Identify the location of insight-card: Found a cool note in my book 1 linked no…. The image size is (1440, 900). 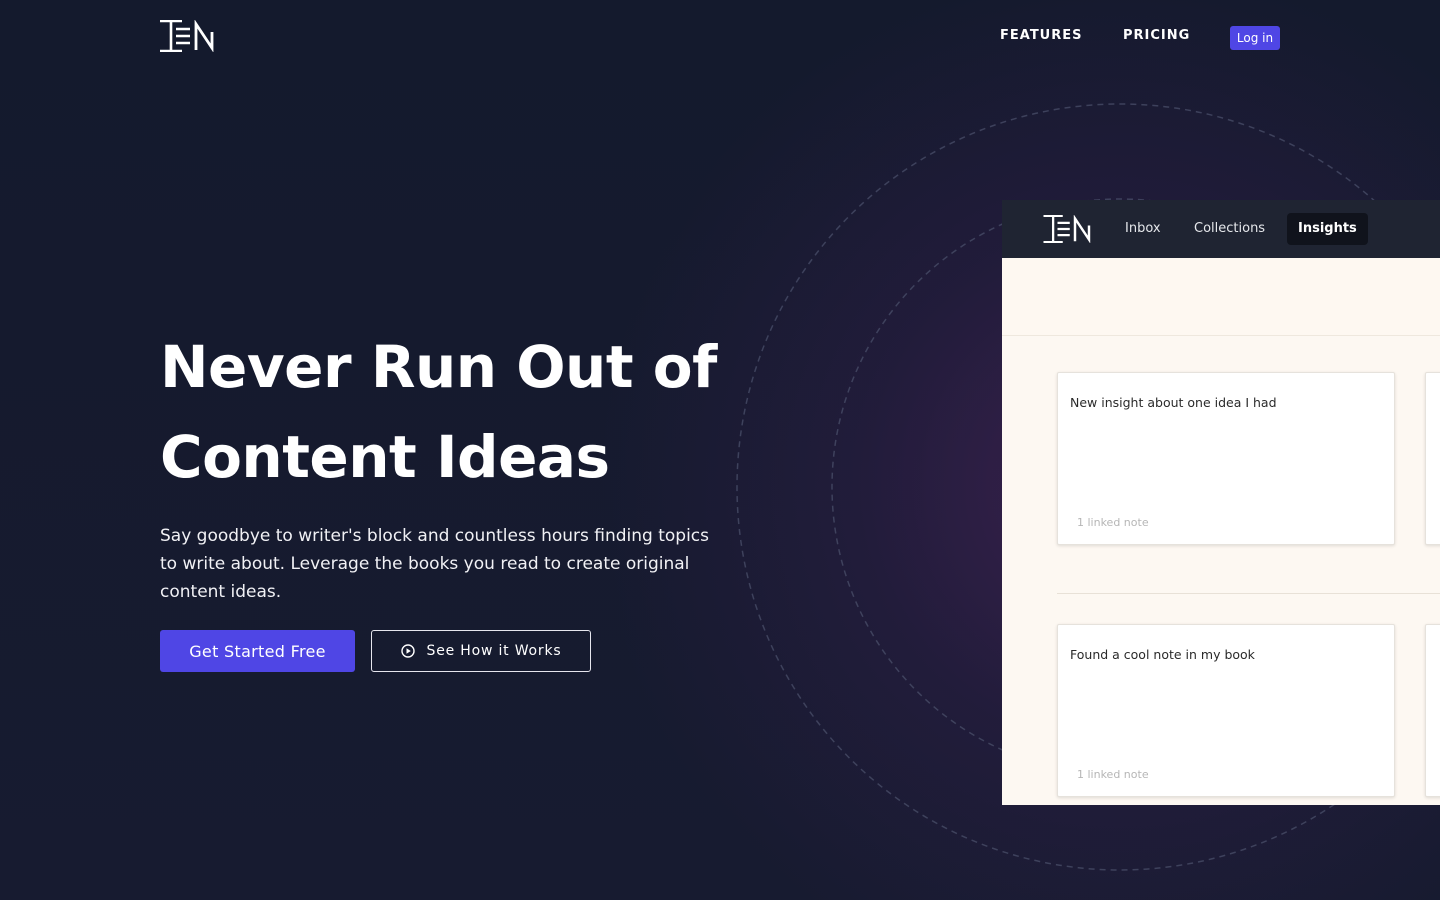
(1226, 710).